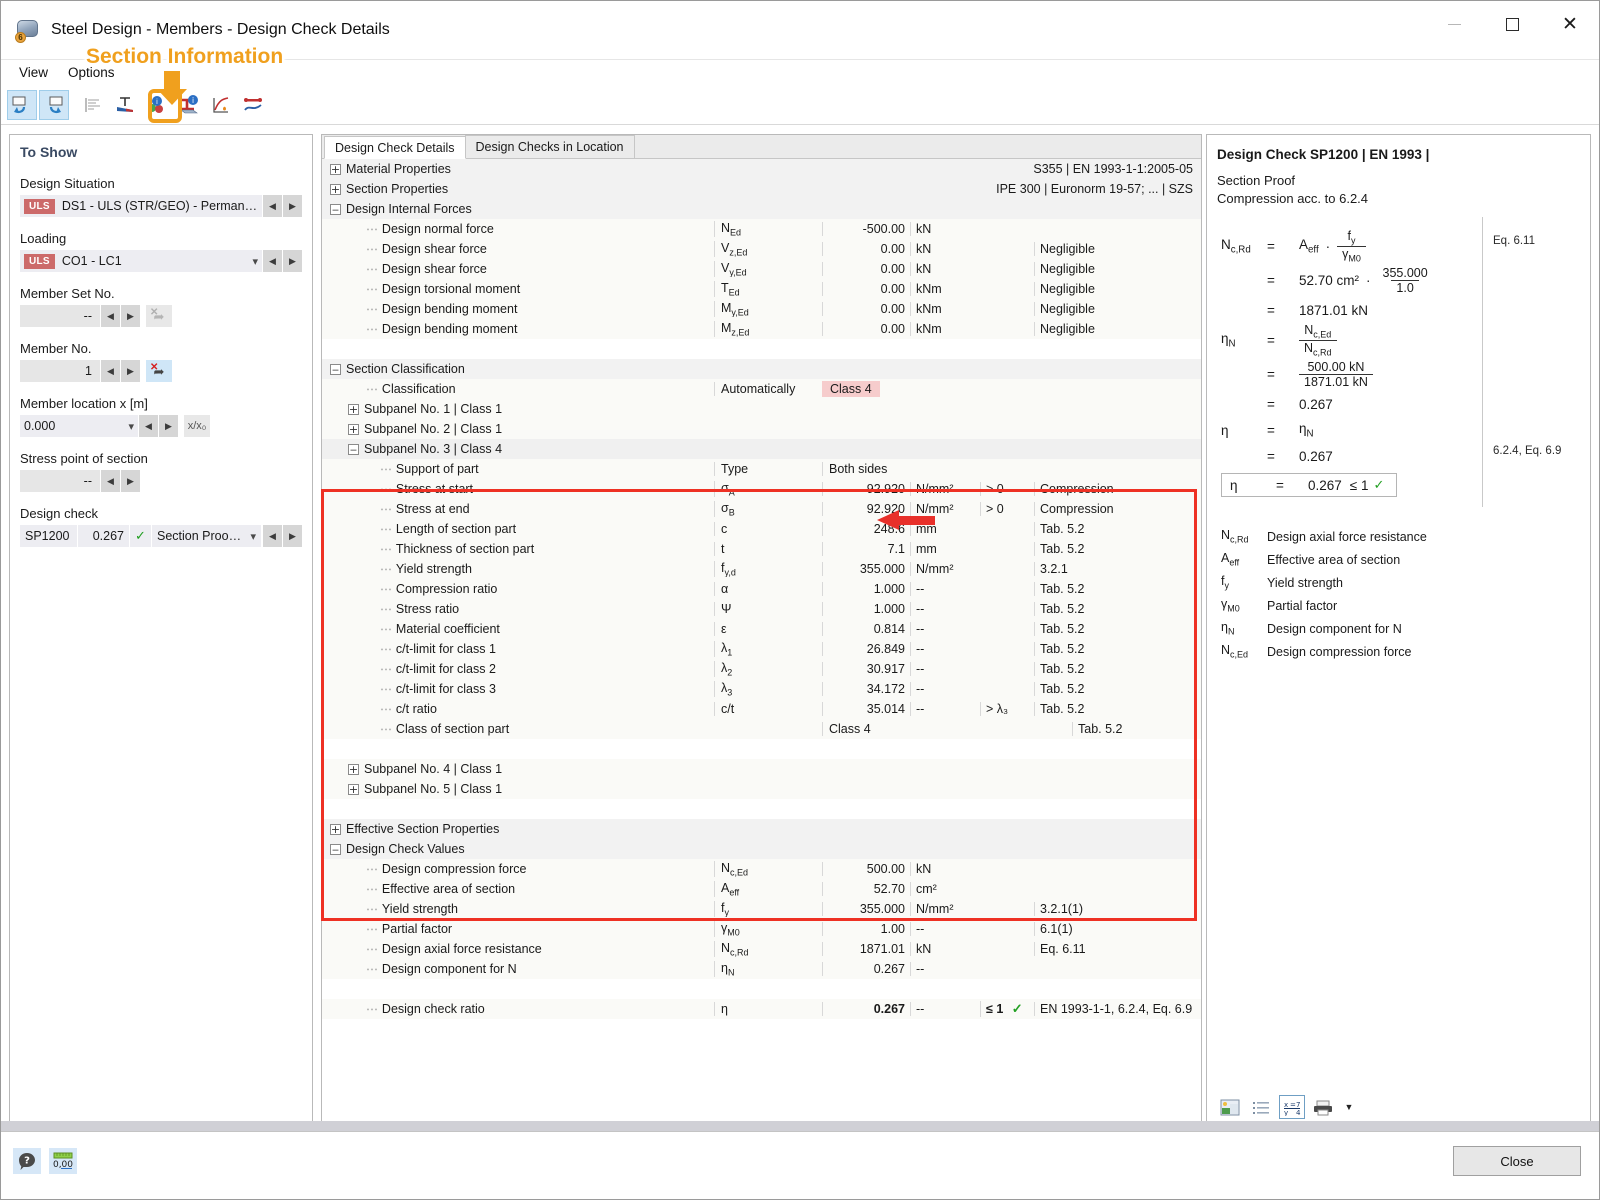 This screenshot has height=1200, width=1600. Describe the element at coordinates (549, 146) in the screenshot. I see `tab-design-checks-in-location: Design Checks in Location` at that location.